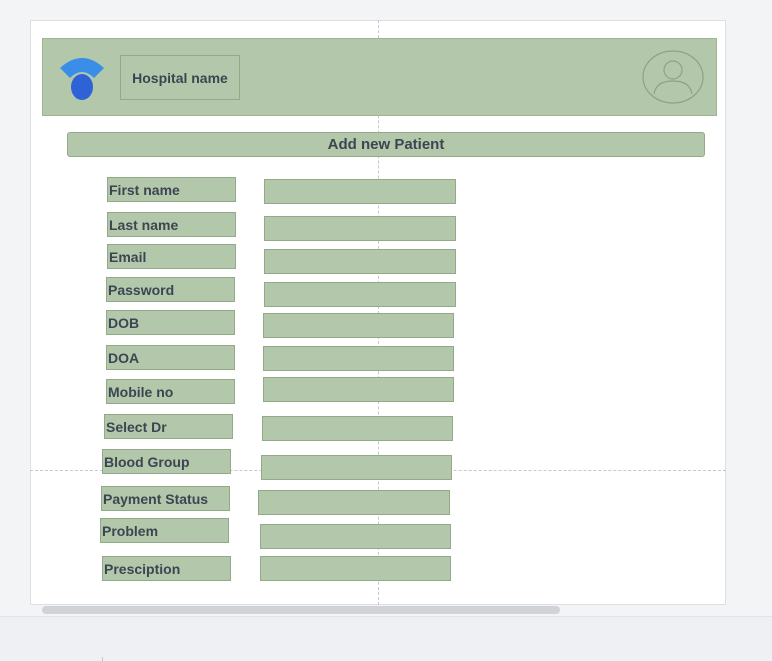  I want to click on form-title: Add new Patient, so click(386, 144).